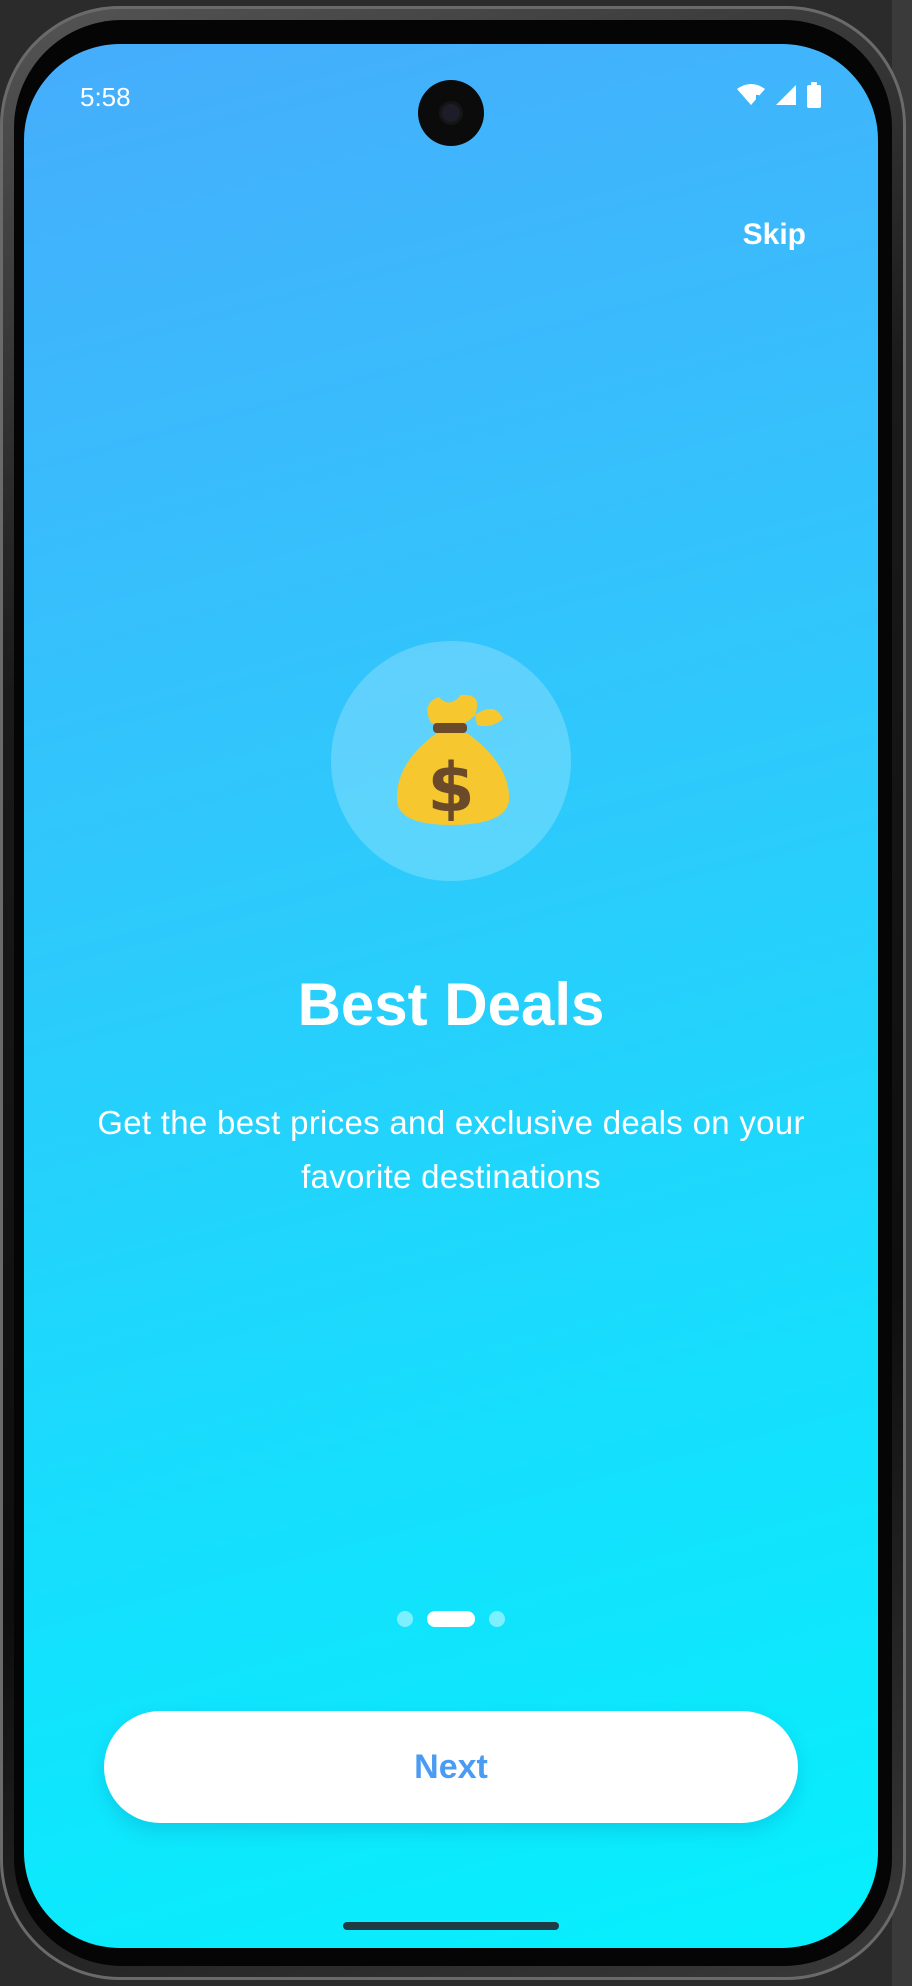  Describe the element at coordinates (814, 95) in the screenshot. I see `battery-icon` at that location.